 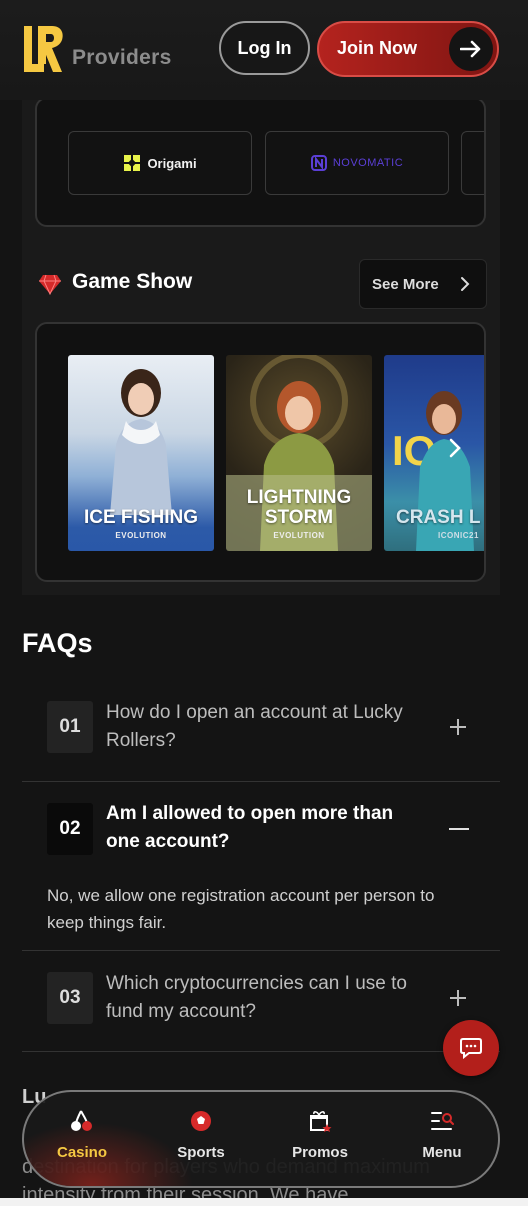 I want to click on game-title: ICE FISHING, so click(x=140, y=517).